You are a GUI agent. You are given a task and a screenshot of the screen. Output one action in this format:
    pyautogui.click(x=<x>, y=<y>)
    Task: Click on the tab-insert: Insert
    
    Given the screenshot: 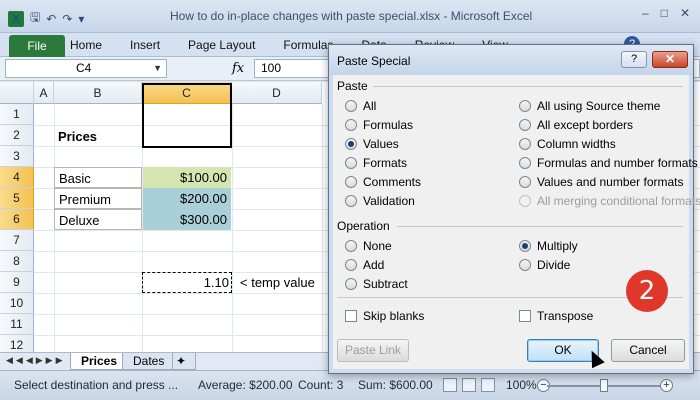 What is the action you would take?
    pyautogui.click(x=145, y=45)
    